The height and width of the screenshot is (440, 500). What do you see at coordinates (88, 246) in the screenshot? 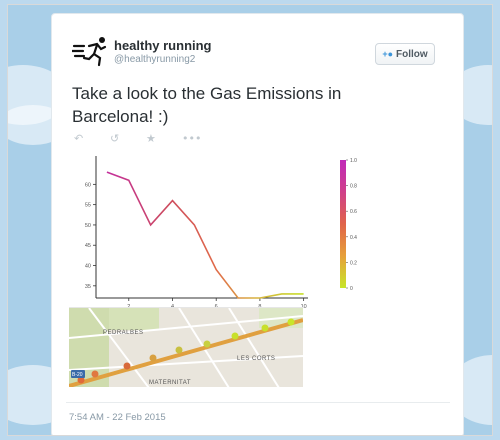
I see `y-tick-label: 45` at bounding box center [88, 246].